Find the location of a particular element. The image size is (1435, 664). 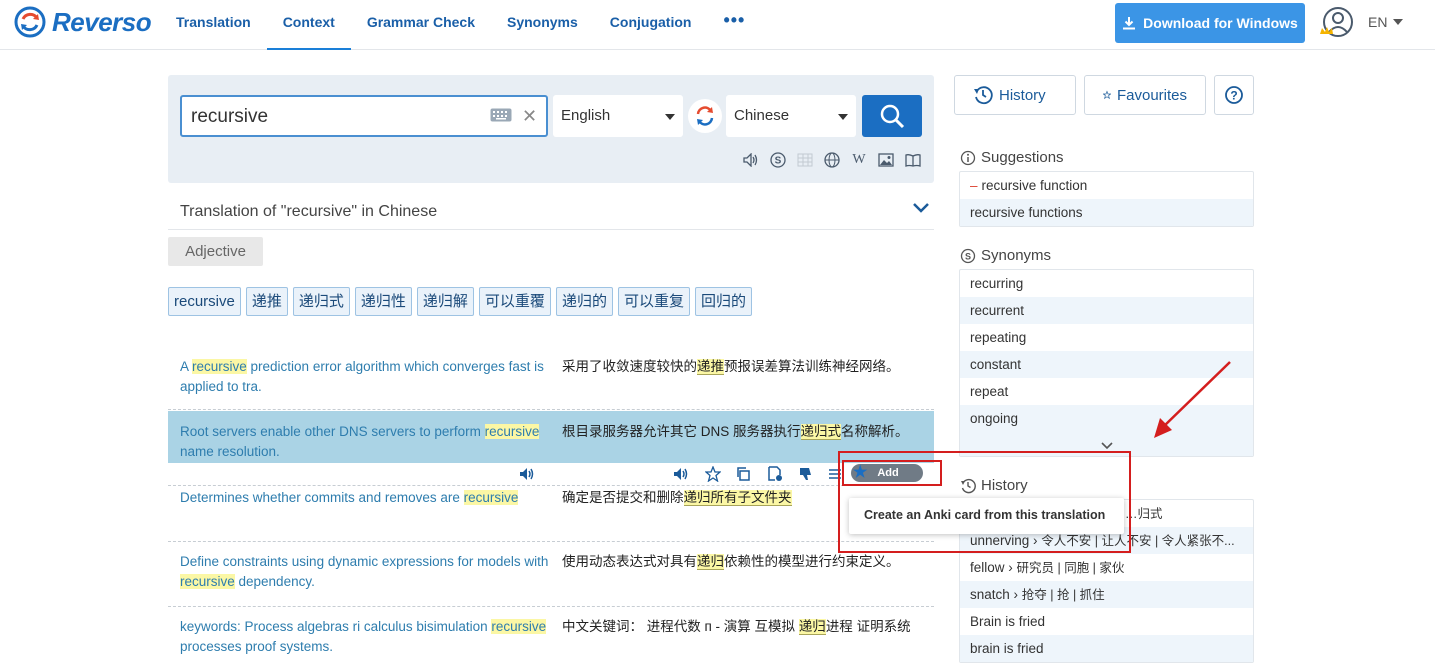

translation-header: Translation of "recursive" in Chinese is located at coordinates (551, 212).